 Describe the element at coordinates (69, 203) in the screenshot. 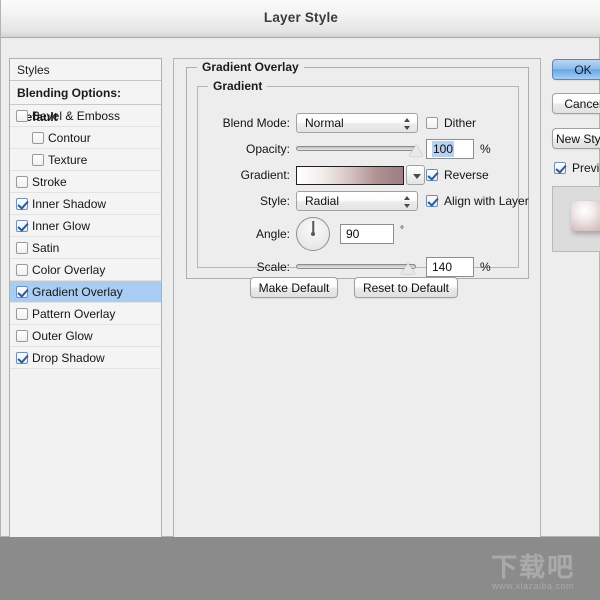

I see `style-effect-label: Inner Shadow` at that location.